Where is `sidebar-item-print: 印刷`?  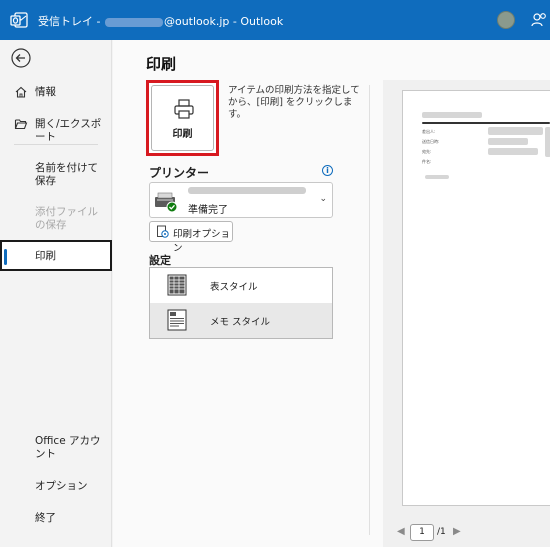
sidebar-item-print: 印刷 is located at coordinates (56, 255).